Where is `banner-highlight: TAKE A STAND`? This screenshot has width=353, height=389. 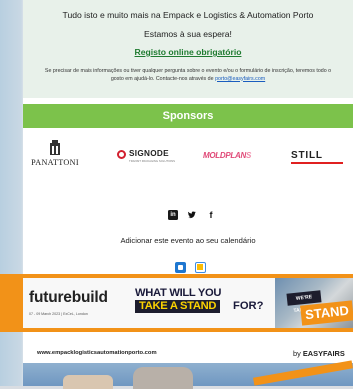
banner-highlight: TAKE A STAND is located at coordinates (178, 306).